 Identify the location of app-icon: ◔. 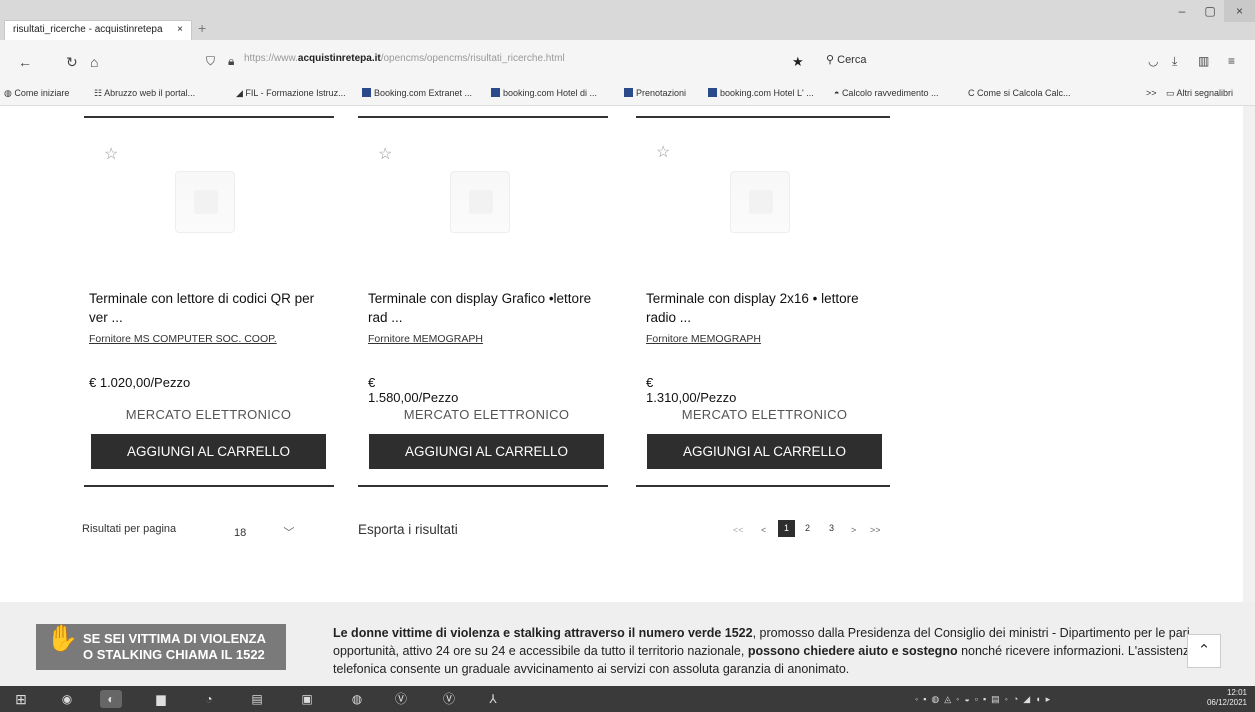
(209, 699).